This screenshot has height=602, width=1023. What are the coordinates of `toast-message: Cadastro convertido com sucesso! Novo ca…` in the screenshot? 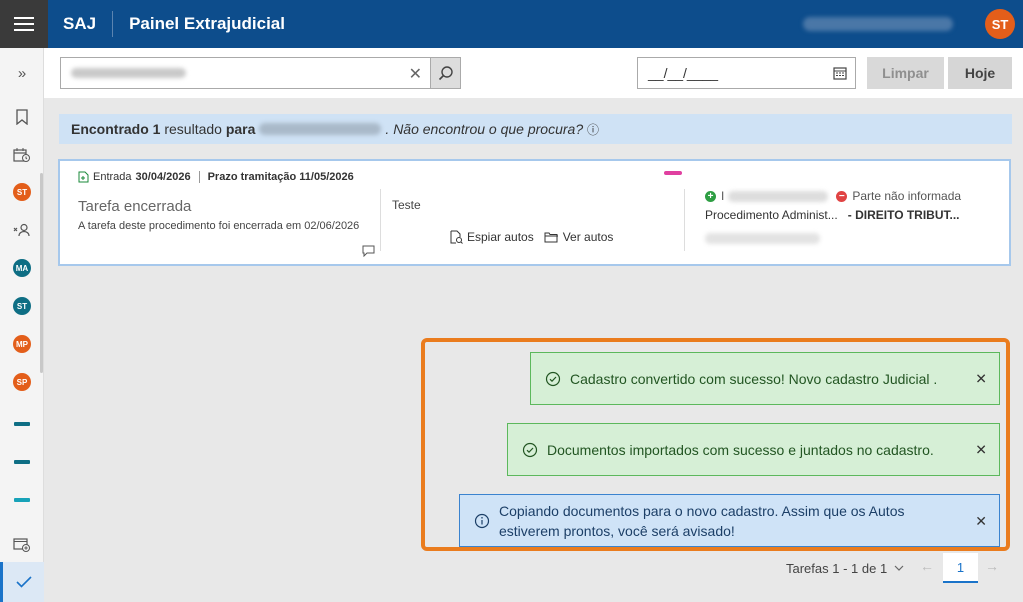 It's located at (754, 378).